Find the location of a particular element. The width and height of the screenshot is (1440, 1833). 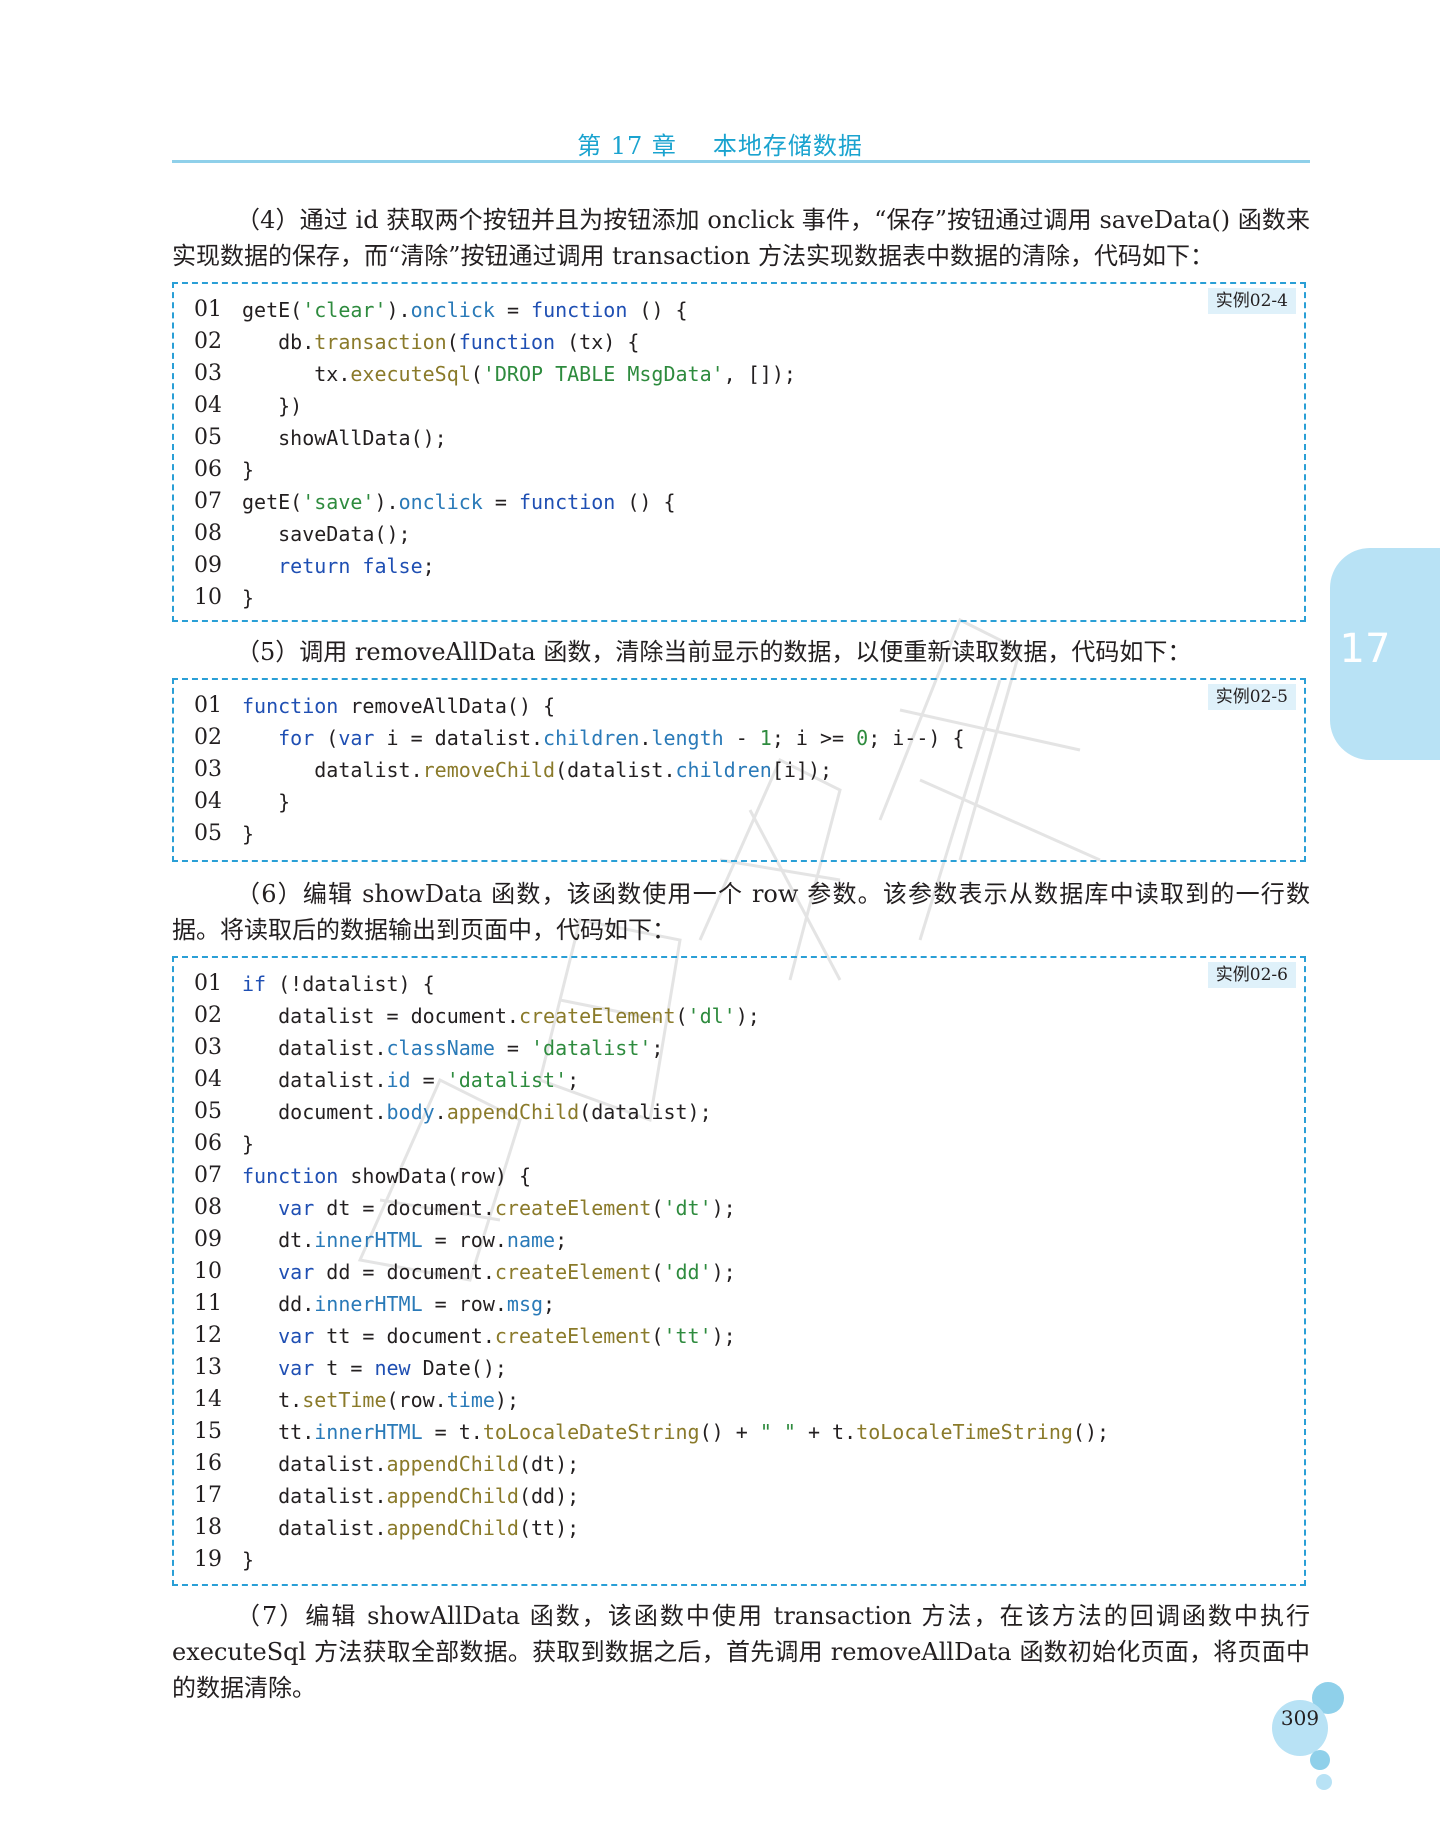

header-rule is located at coordinates (741, 161).